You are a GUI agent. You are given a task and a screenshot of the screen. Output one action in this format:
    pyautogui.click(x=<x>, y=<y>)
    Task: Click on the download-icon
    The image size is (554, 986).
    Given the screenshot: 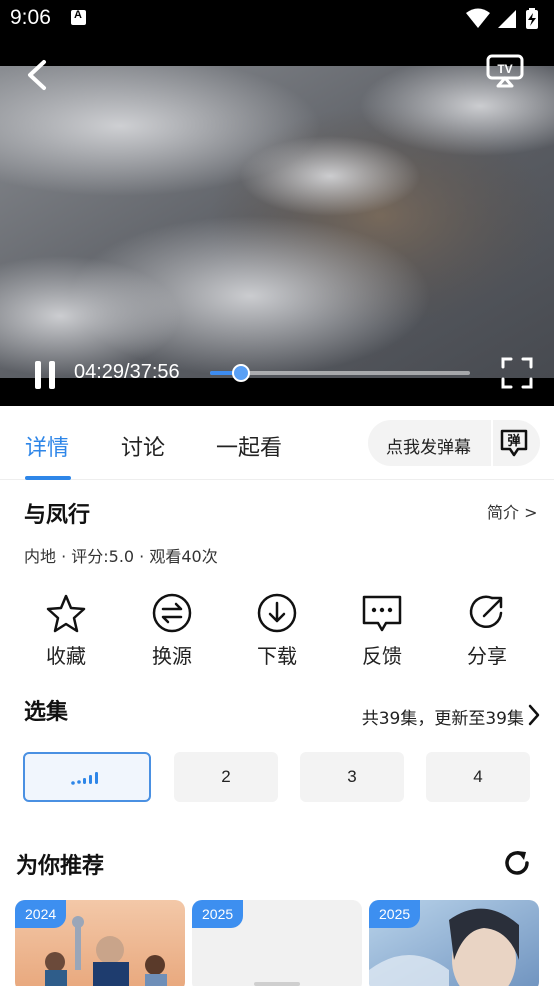 What is the action you would take?
    pyautogui.click(x=277, y=613)
    